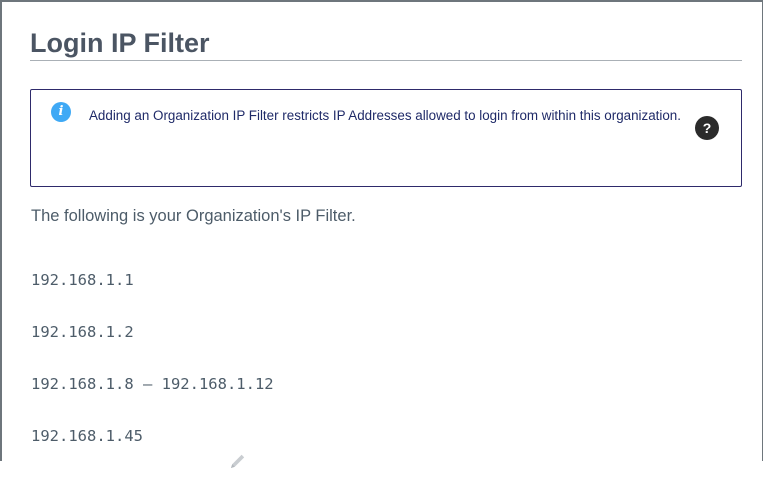 The width and height of the screenshot is (765, 502). What do you see at coordinates (82, 332) in the screenshot?
I see `ip-filter-value: 192.168.1.2` at bounding box center [82, 332].